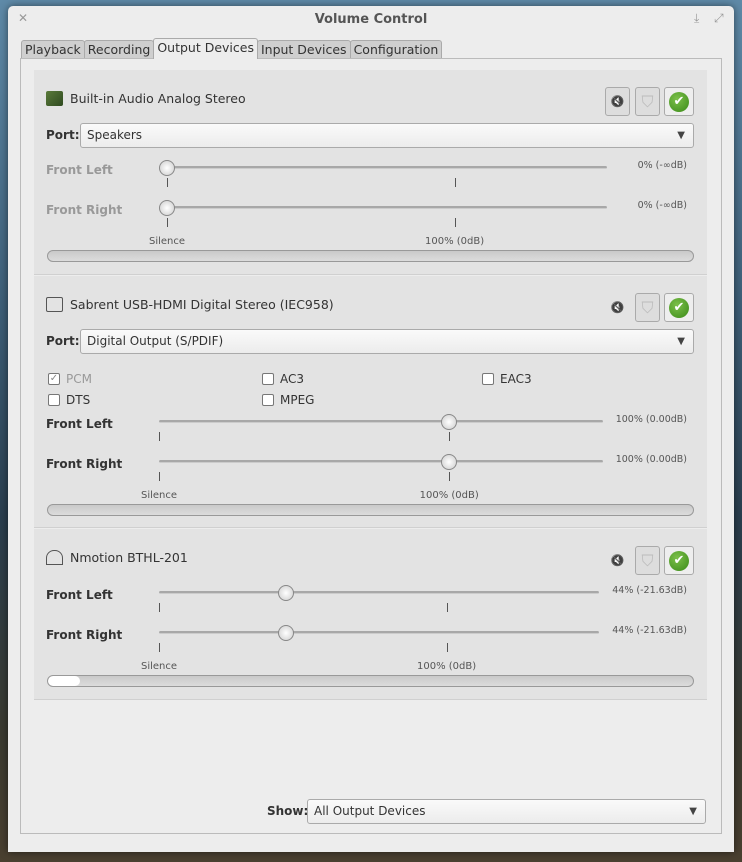  Describe the element at coordinates (54, 98) in the screenshot. I see `sound-card-icon` at that location.